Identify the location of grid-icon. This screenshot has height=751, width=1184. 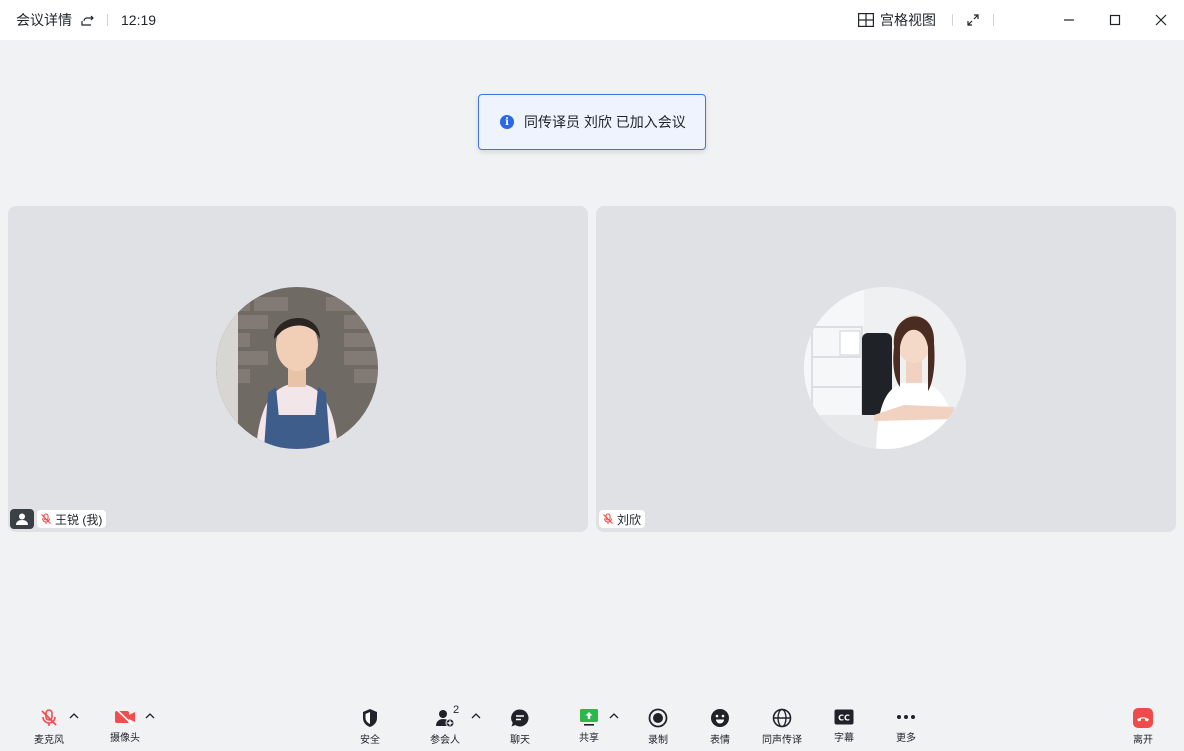
(866, 20).